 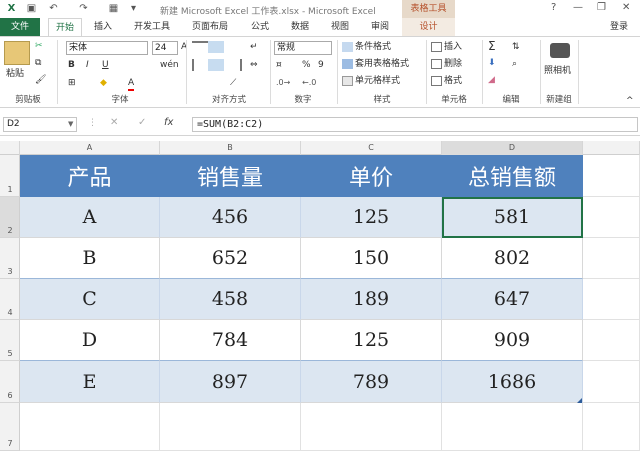 I want to click on column-header-c: C, so click(x=371, y=148).